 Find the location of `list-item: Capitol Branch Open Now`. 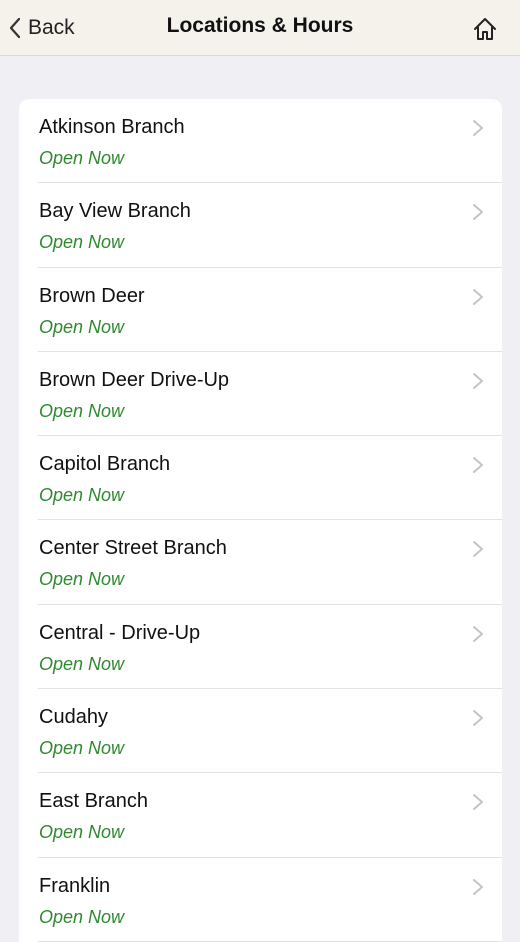

list-item: Capitol Branch Open Now is located at coordinates (260, 478).